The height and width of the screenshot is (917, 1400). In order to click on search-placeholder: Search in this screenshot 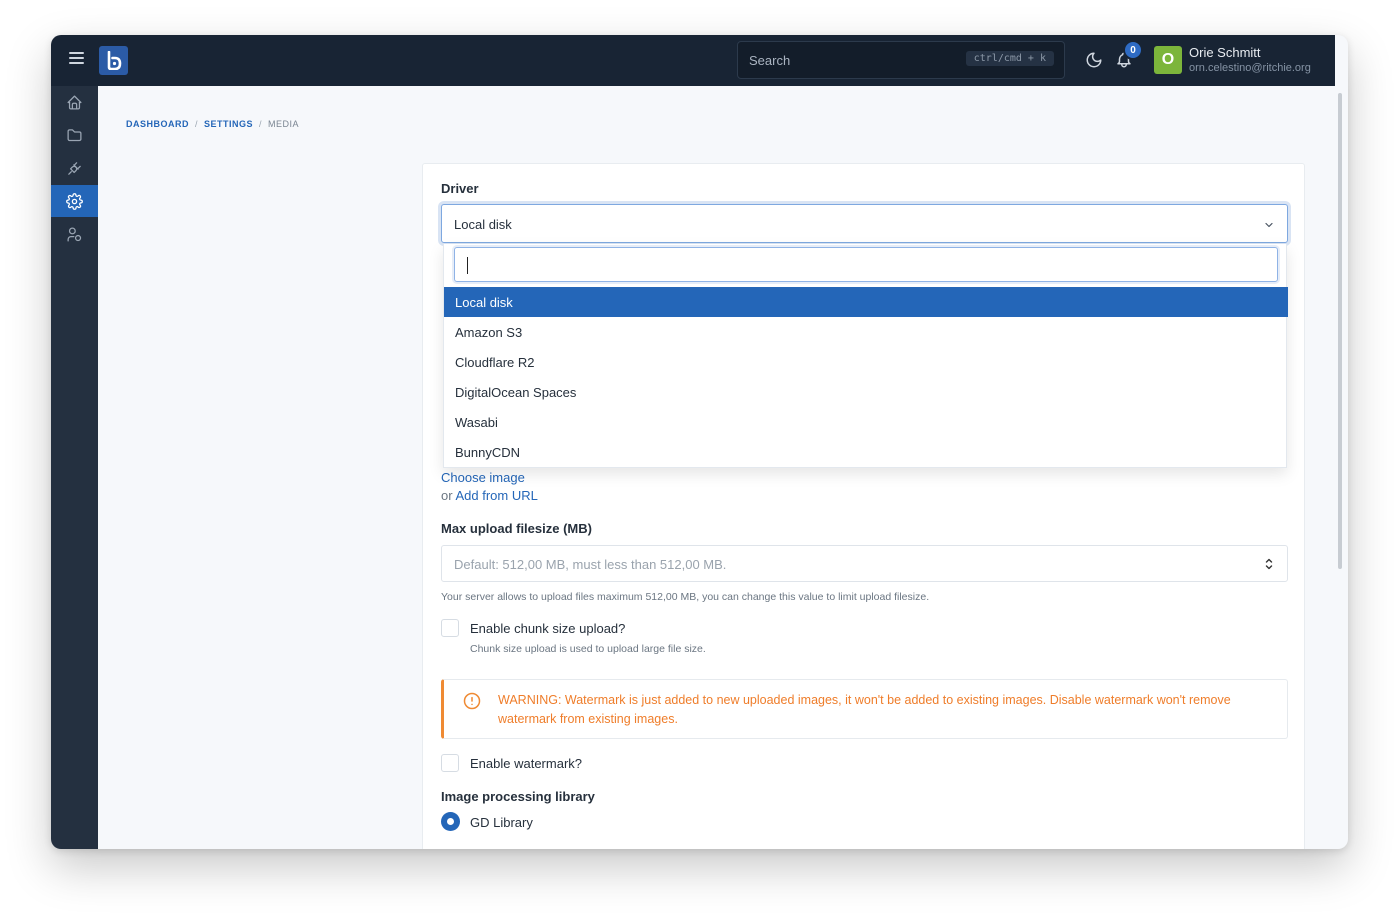, I will do `click(770, 60)`.